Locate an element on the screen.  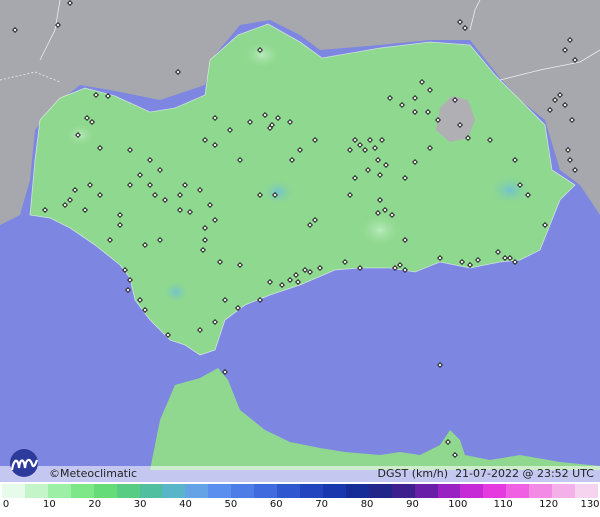
map-info: DGST (km/h) 21-07-2022 @ 23:52 UTC is located at coordinates (486, 473).